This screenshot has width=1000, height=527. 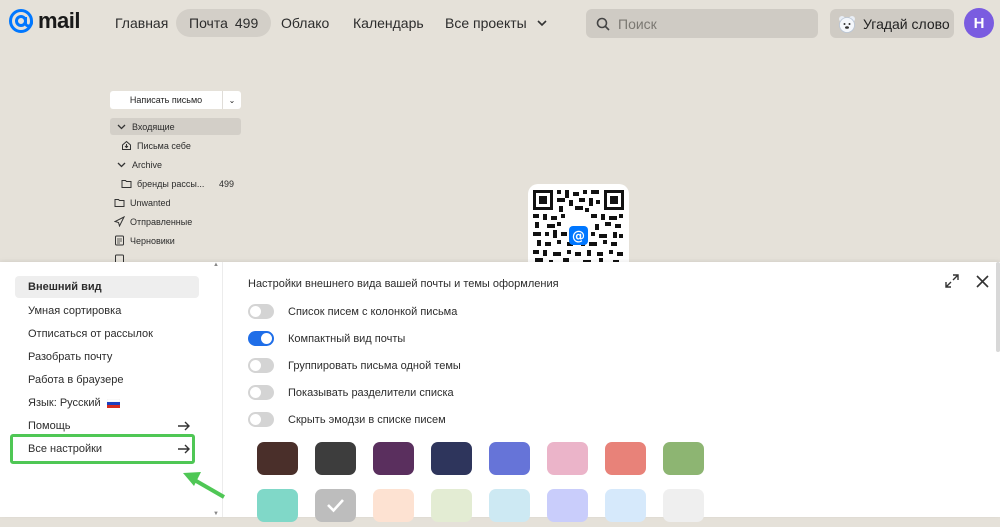 What do you see at coordinates (952, 281) in the screenshot?
I see `expand-icon` at bounding box center [952, 281].